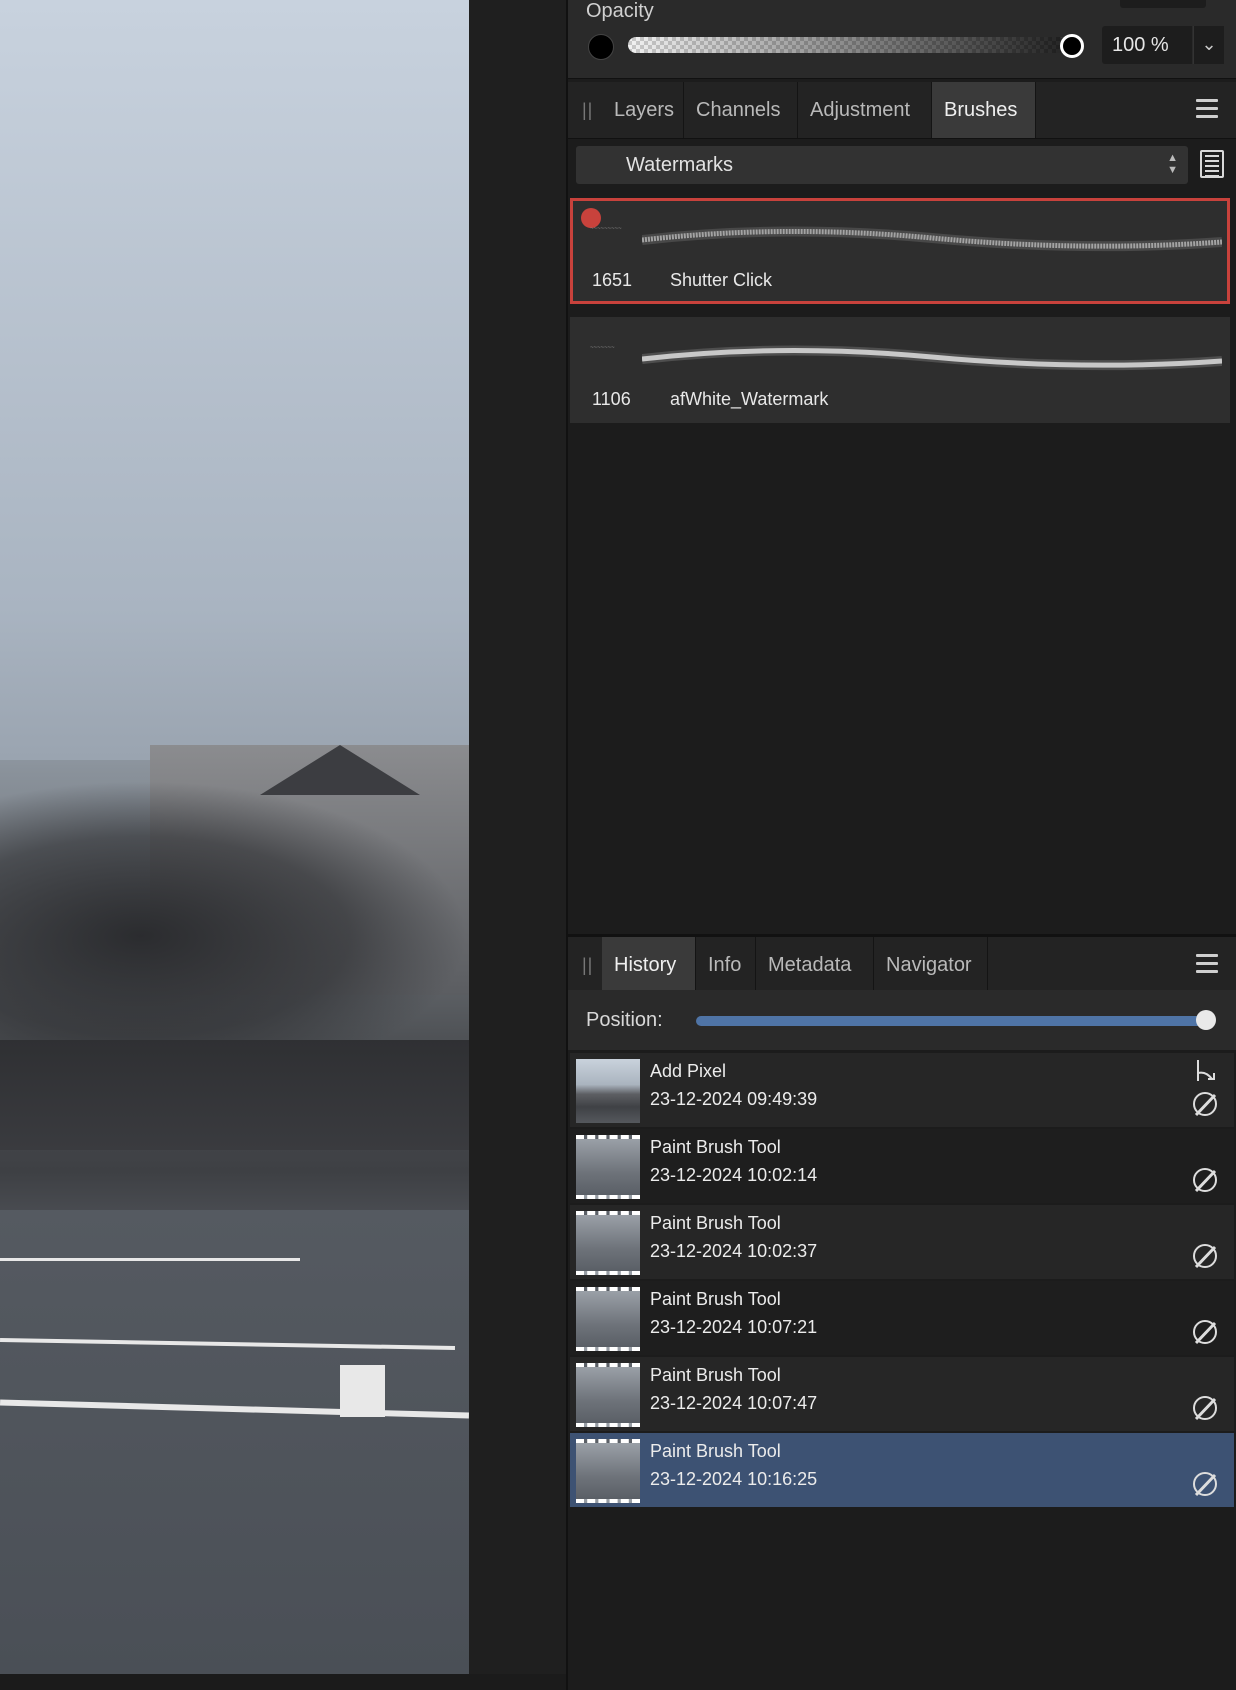 This screenshot has width=1236, height=1690. What do you see at coordinates (734, 1099) in the screenshot?
I see `history-entry-time: 23-12-2024 09:49:39` at bounding box center [734, 1099].